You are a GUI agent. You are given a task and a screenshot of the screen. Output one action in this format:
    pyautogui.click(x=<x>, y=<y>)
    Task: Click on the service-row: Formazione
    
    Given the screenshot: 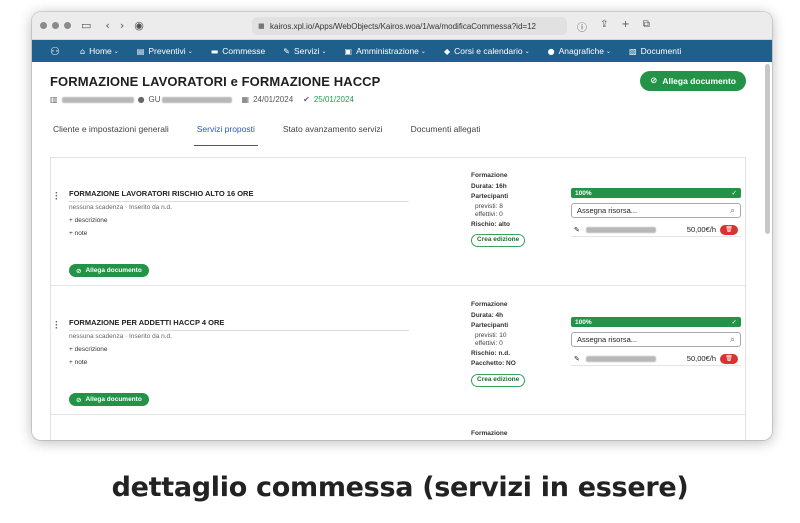 What is the action you would take?
    pyautogui.click(x=398, y=428)
    